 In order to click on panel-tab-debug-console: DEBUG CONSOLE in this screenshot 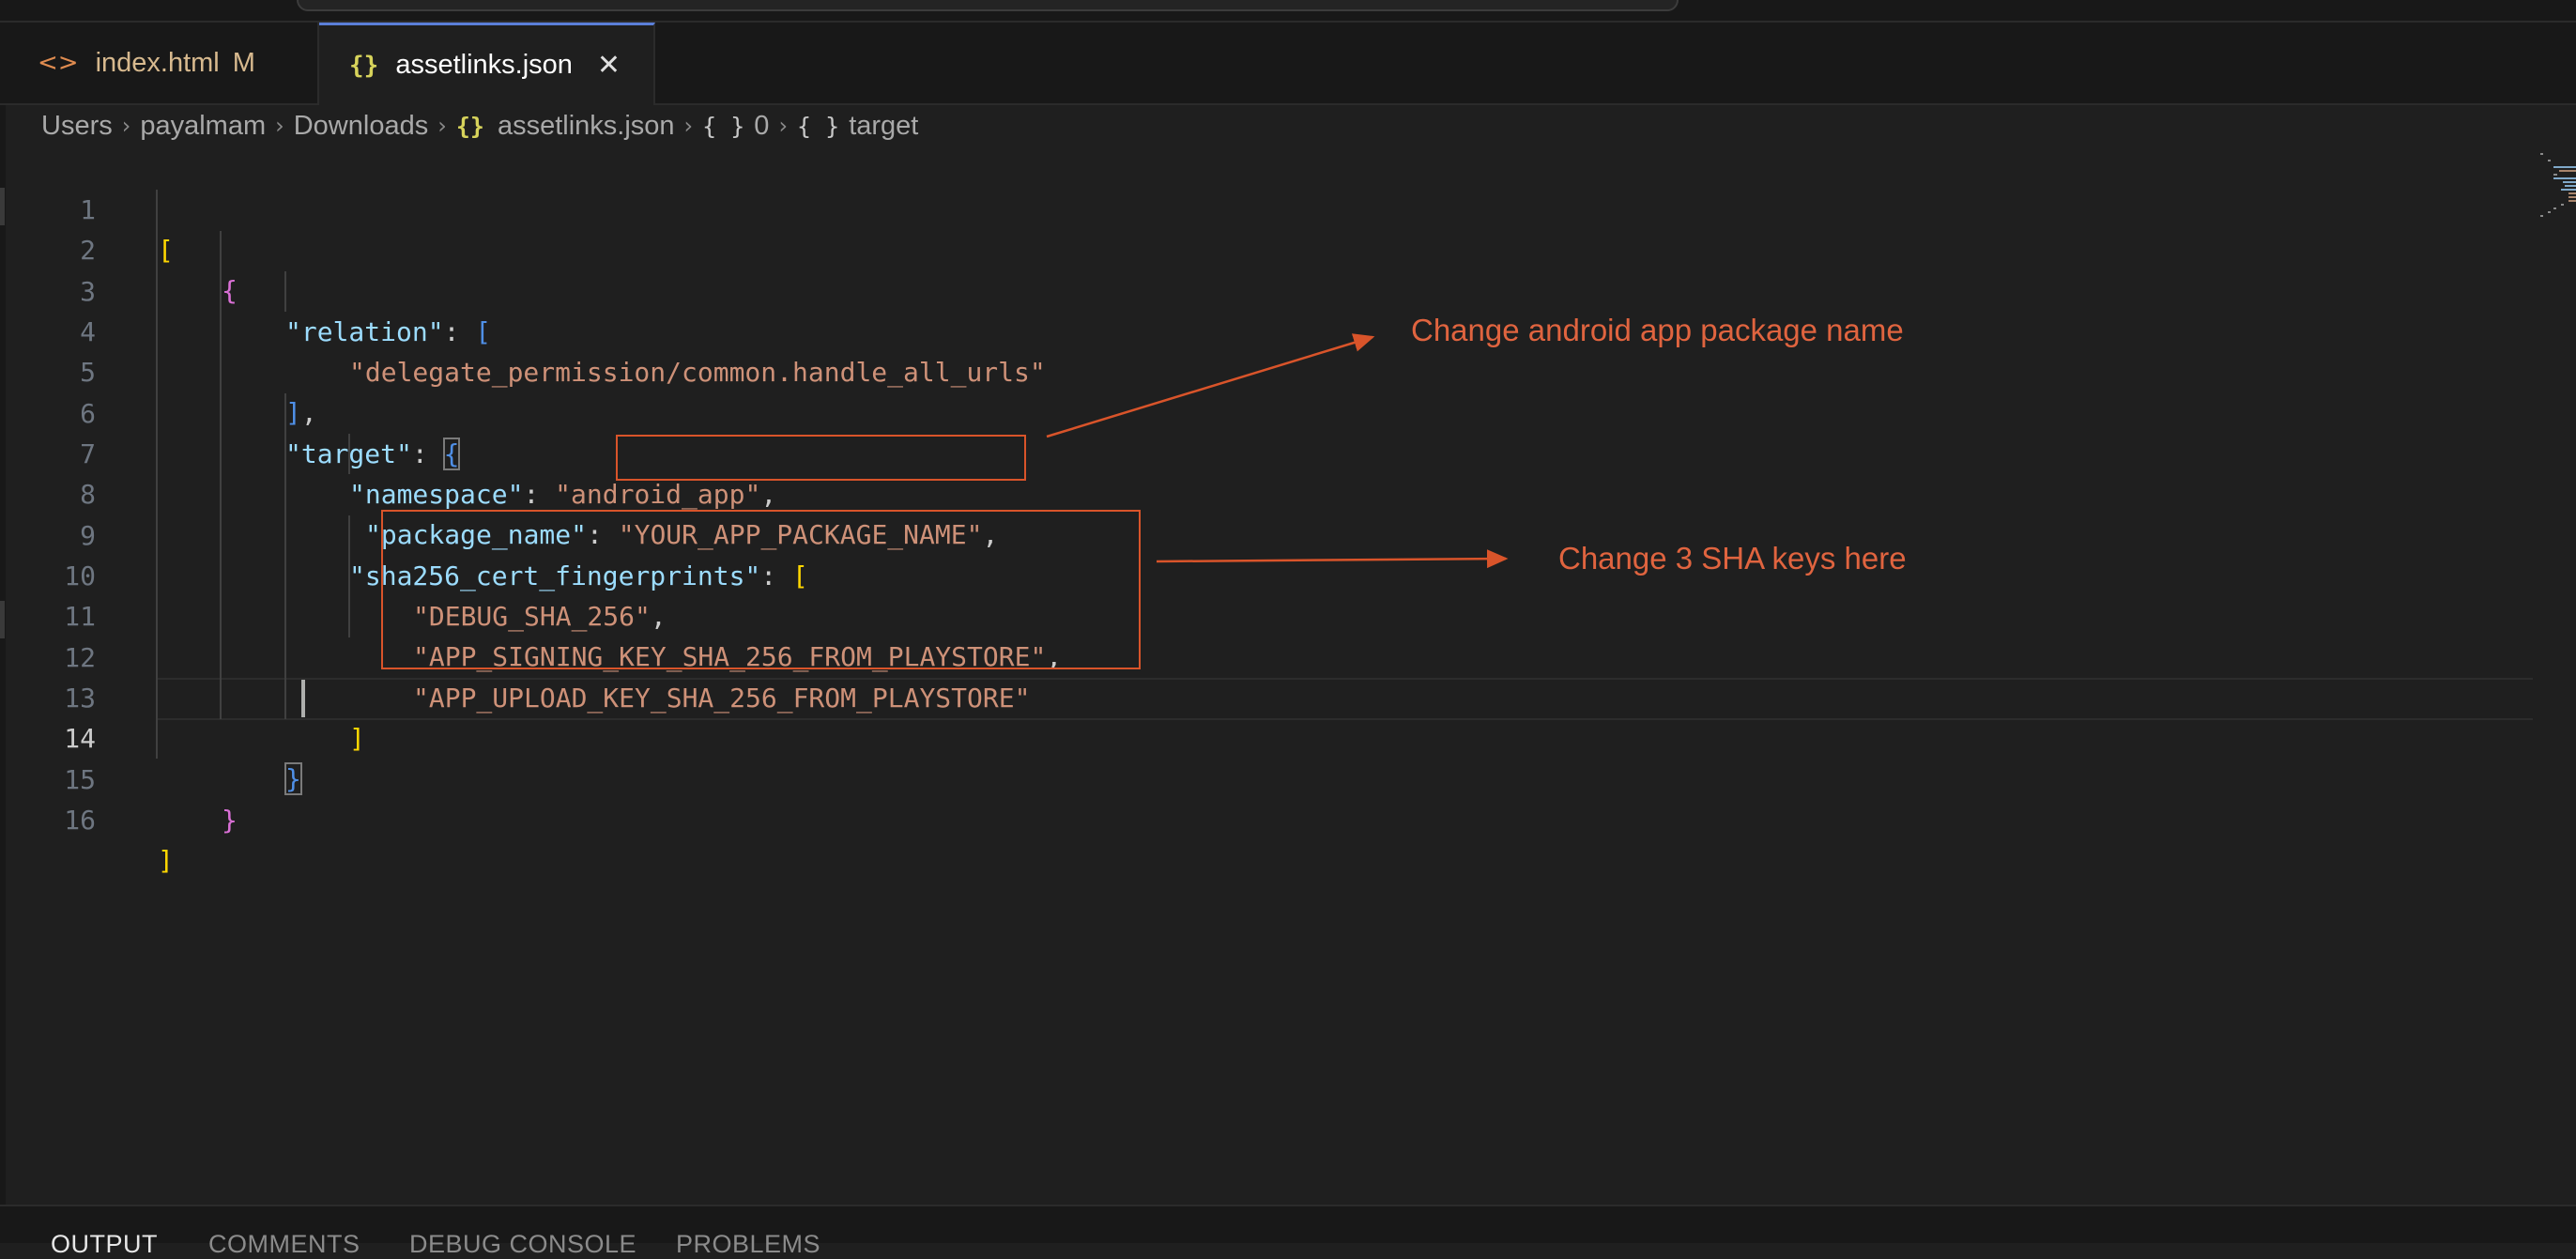, I will do `click(522, 1245)`.